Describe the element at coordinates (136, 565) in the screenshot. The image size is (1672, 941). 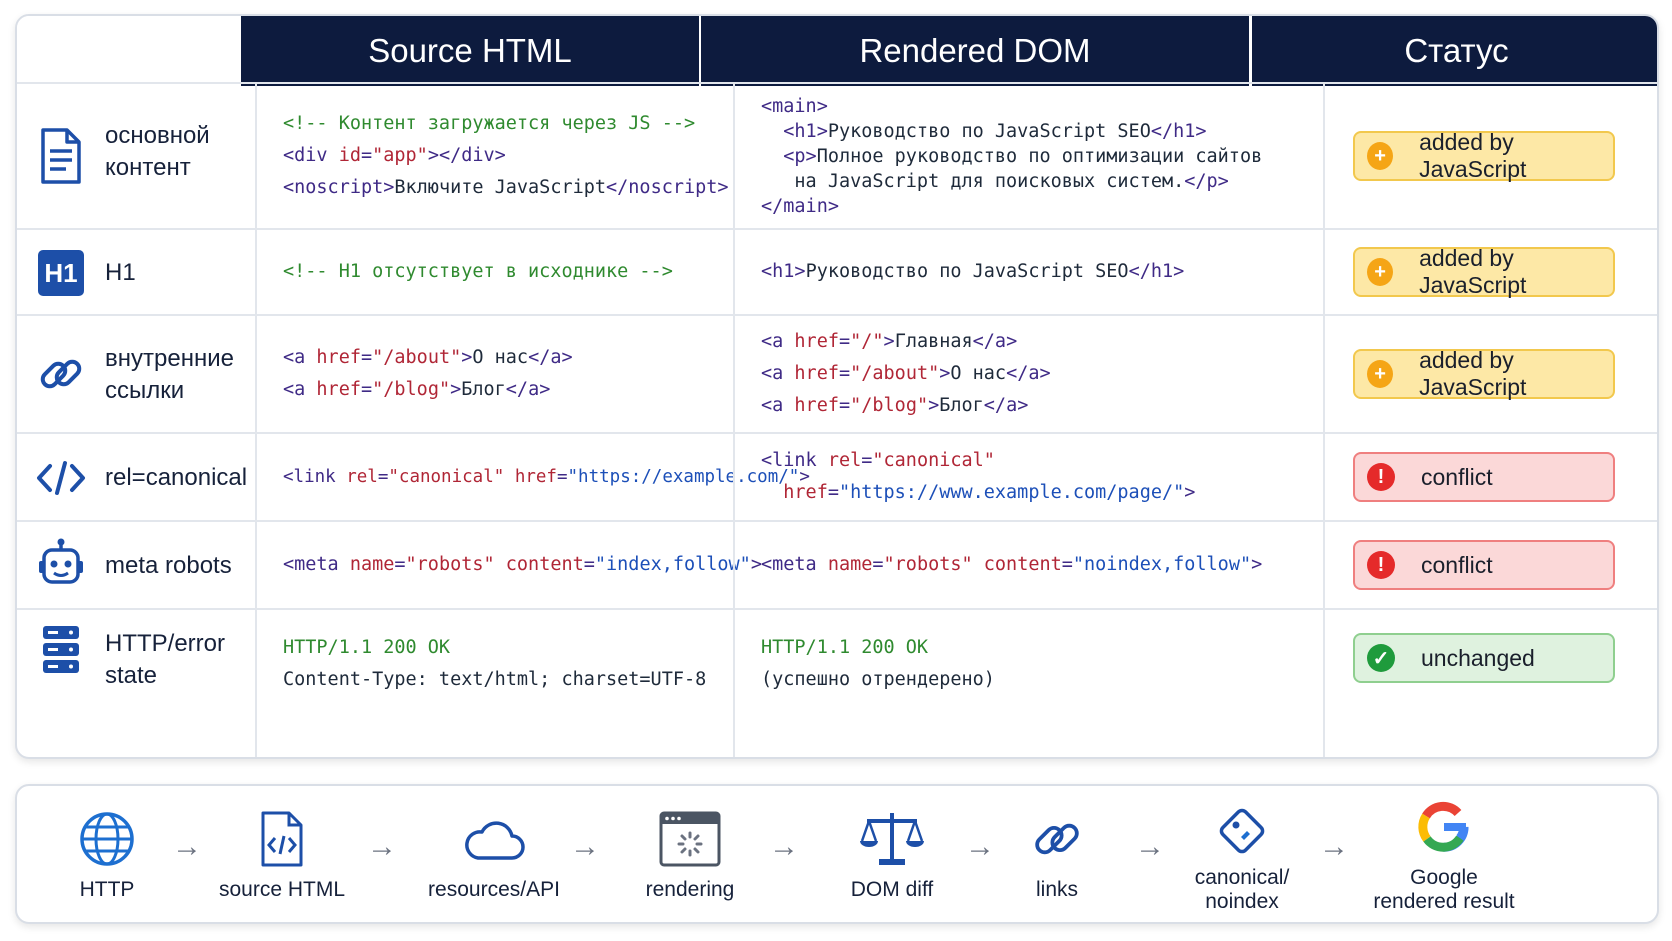
I see `row-label: meta robots` at that location.